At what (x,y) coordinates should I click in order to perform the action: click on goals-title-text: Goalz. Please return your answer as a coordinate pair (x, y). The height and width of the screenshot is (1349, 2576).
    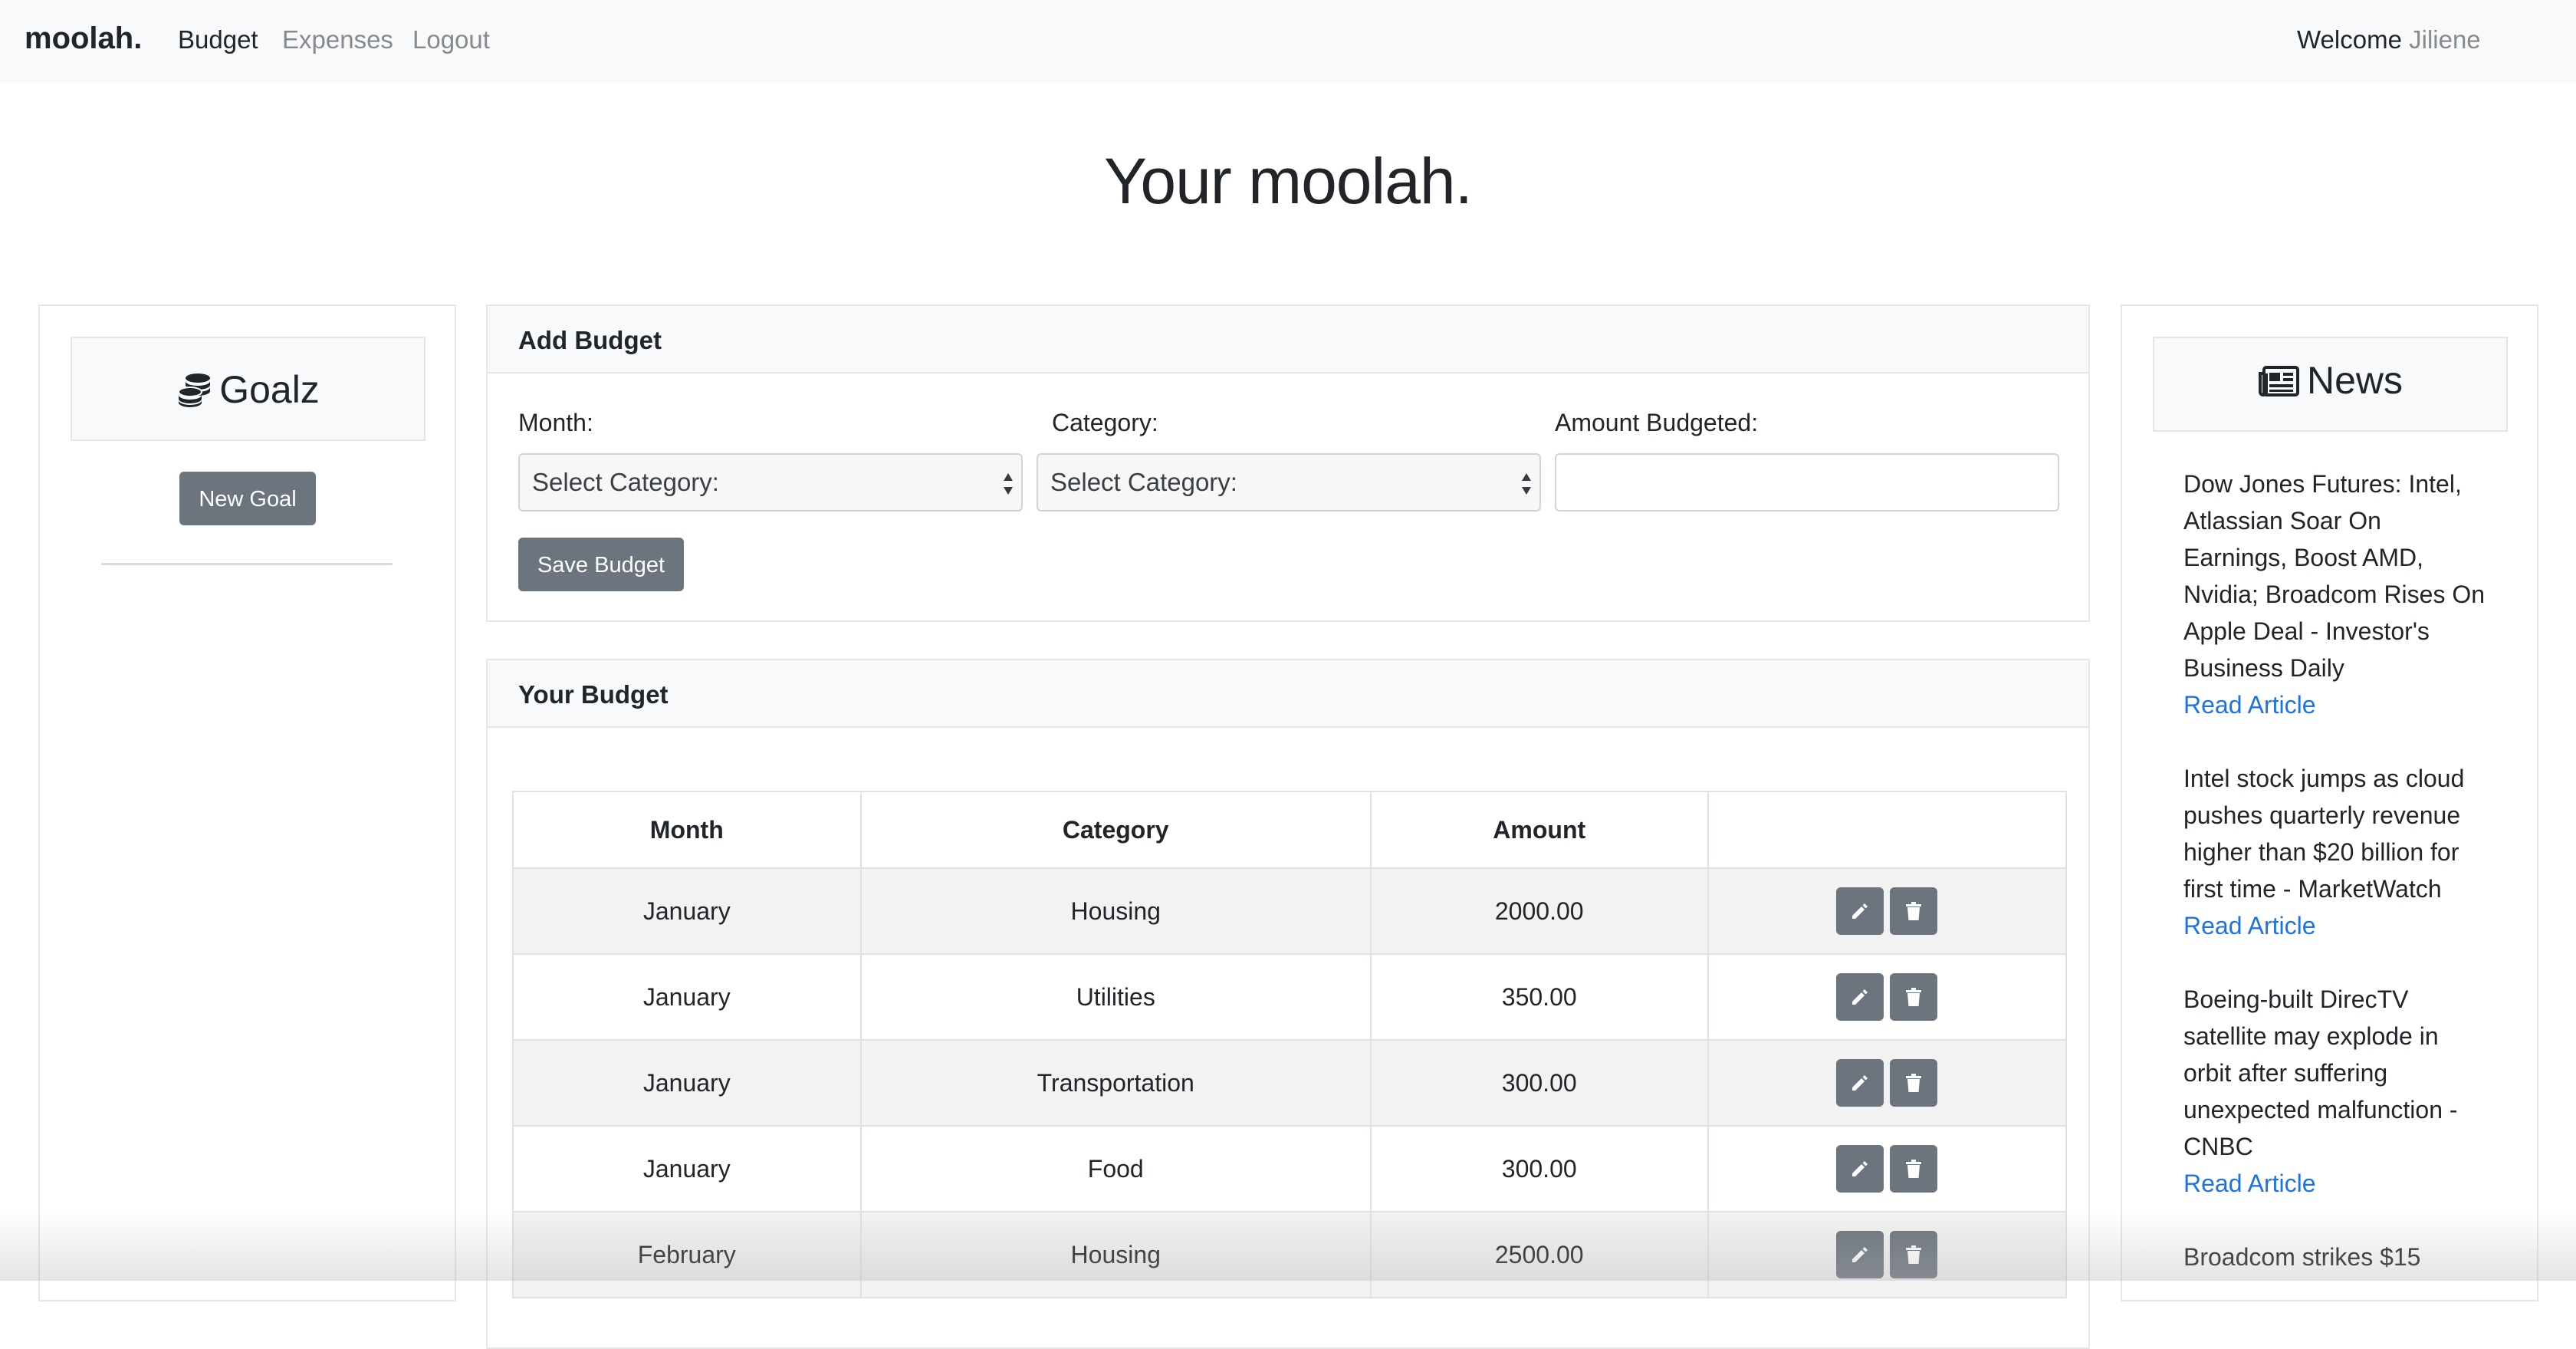
    Looking at the image, I should click on (270, 389).